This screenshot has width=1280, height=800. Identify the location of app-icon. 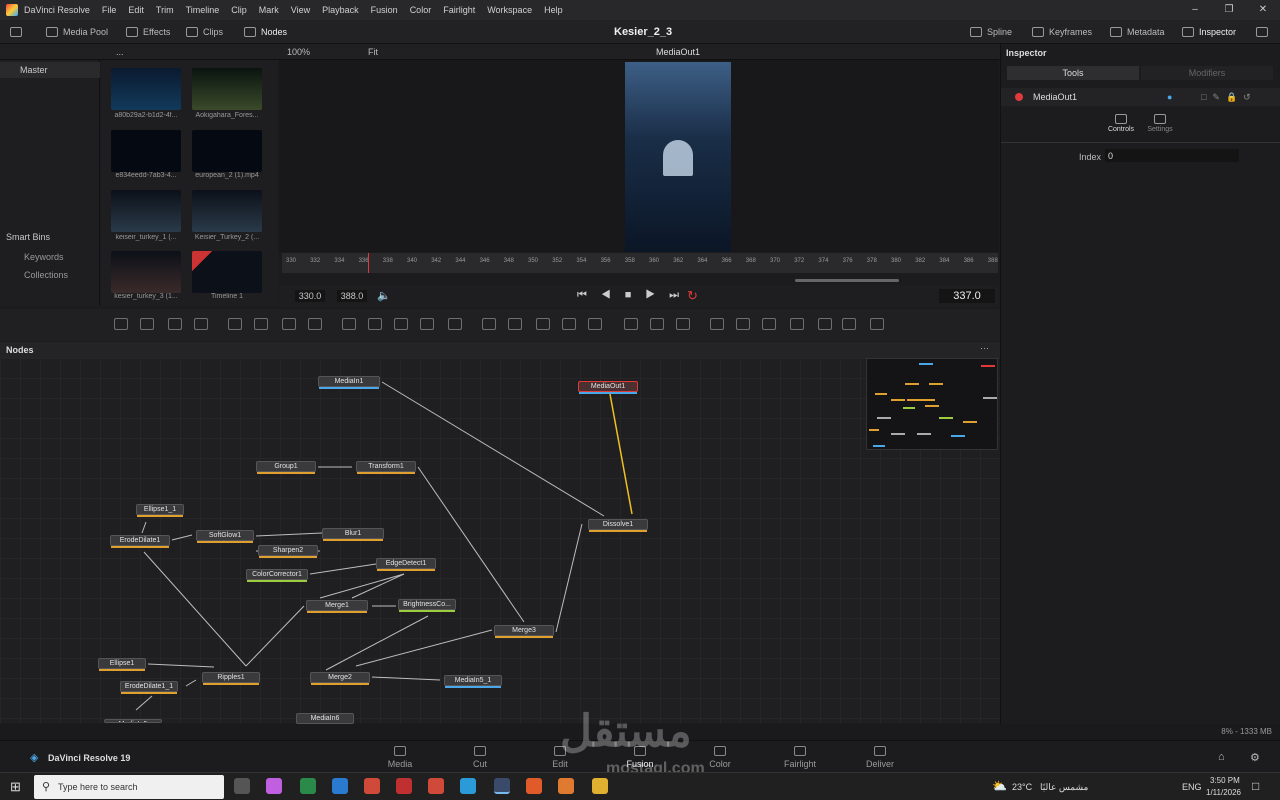
(404, 786).